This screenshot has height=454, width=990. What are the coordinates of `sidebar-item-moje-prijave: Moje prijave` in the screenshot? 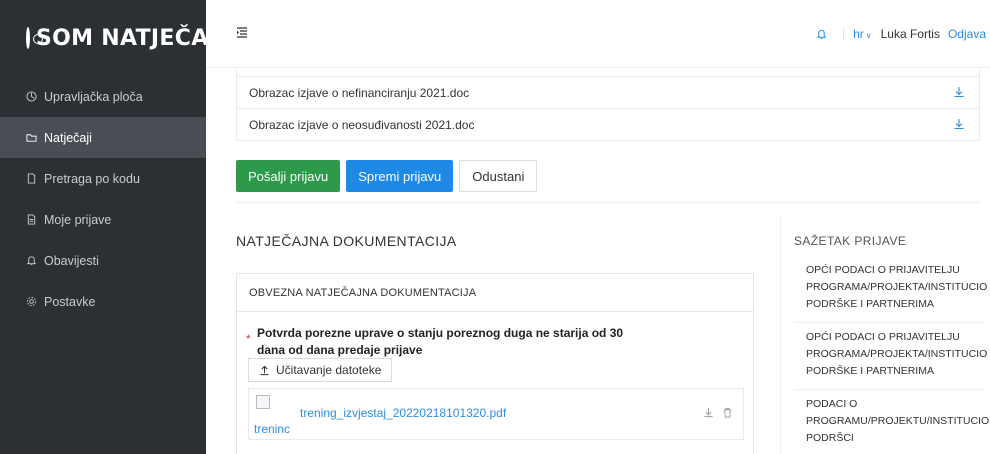 It's located at (103, 219).